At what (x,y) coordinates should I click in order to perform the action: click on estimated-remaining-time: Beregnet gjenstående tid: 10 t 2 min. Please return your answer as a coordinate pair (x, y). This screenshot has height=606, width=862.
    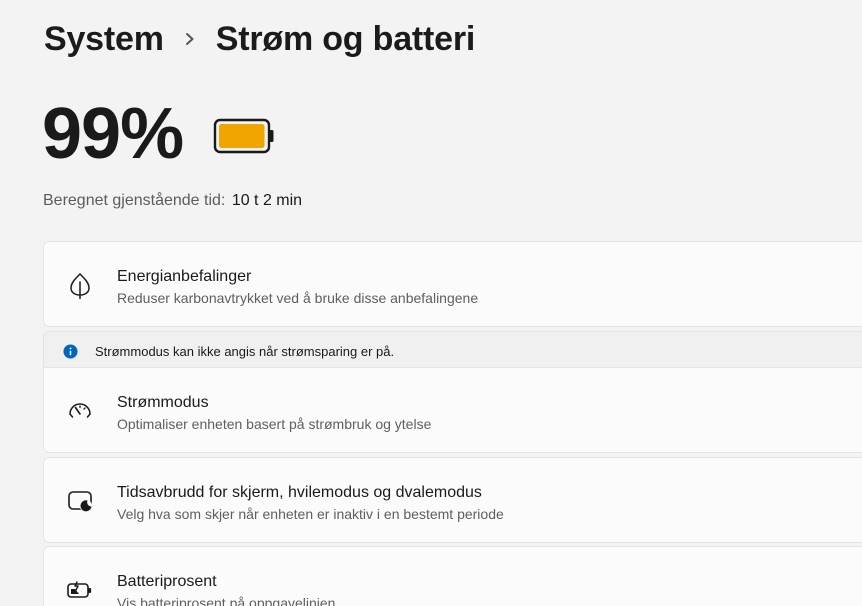
    Looking at the image, I should click on (172, 201).